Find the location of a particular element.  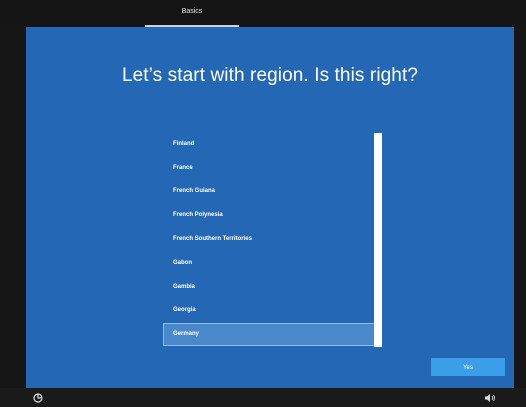

page-title: Let’s start with region. Is this right? is located at coordinates (270, 75).